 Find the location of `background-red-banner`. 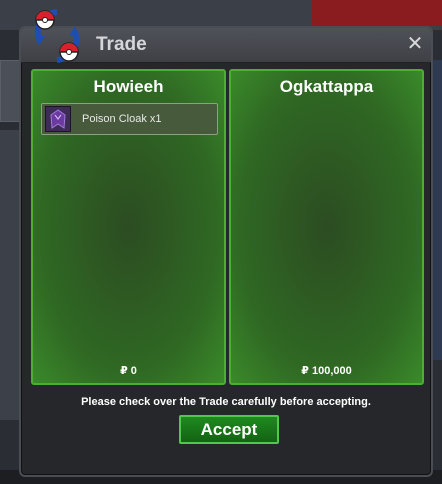

background-red-banner is located at coordinates (377, 13).